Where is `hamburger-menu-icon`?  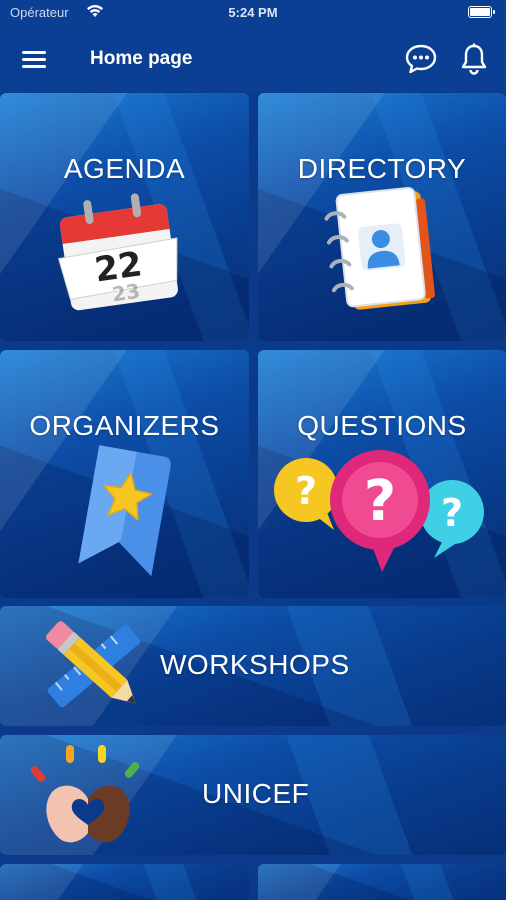
hamburger-menu-icon is located at coordinates (35, 59).